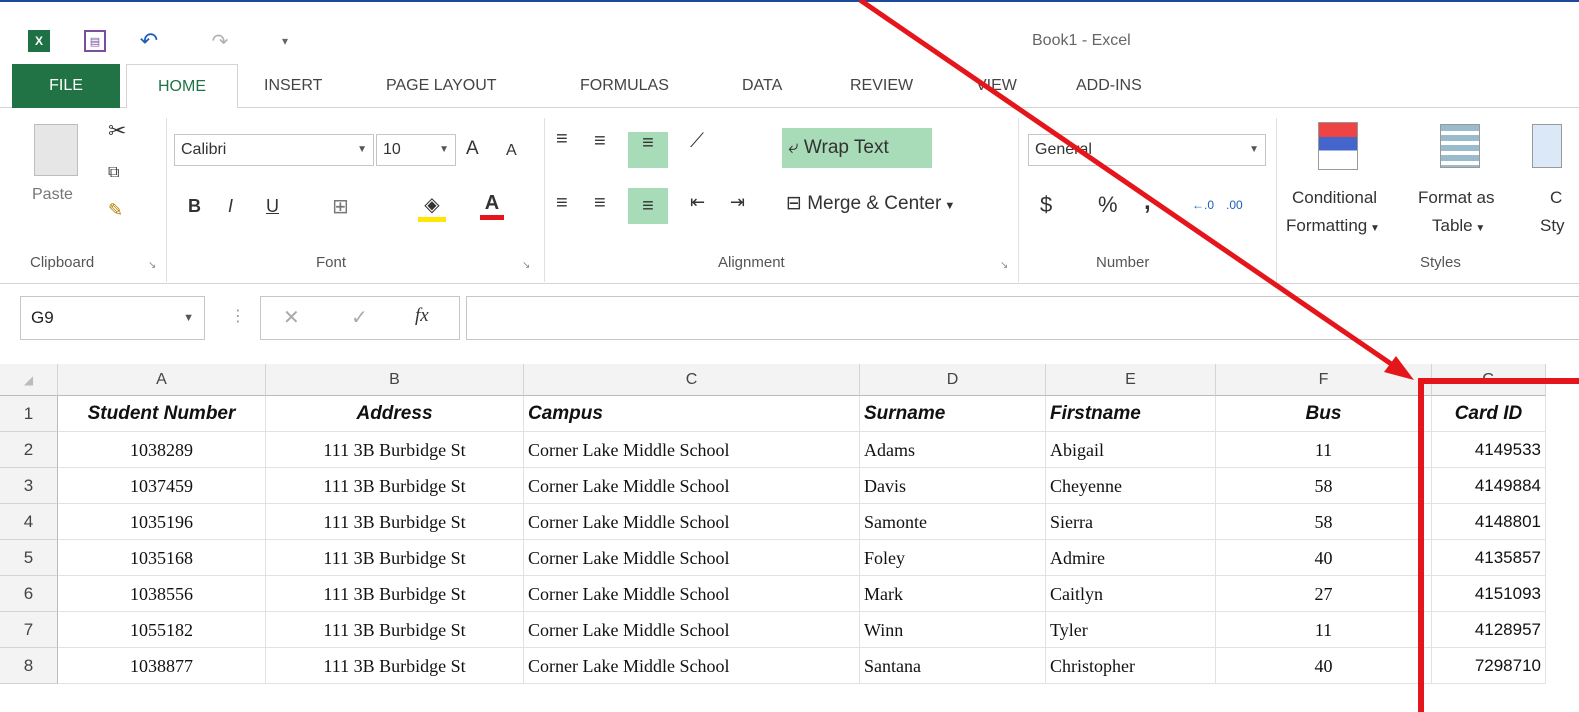 This screenshot has height=712, width=1579. I want to click on table-cell: 1035168, so click(162, 558).